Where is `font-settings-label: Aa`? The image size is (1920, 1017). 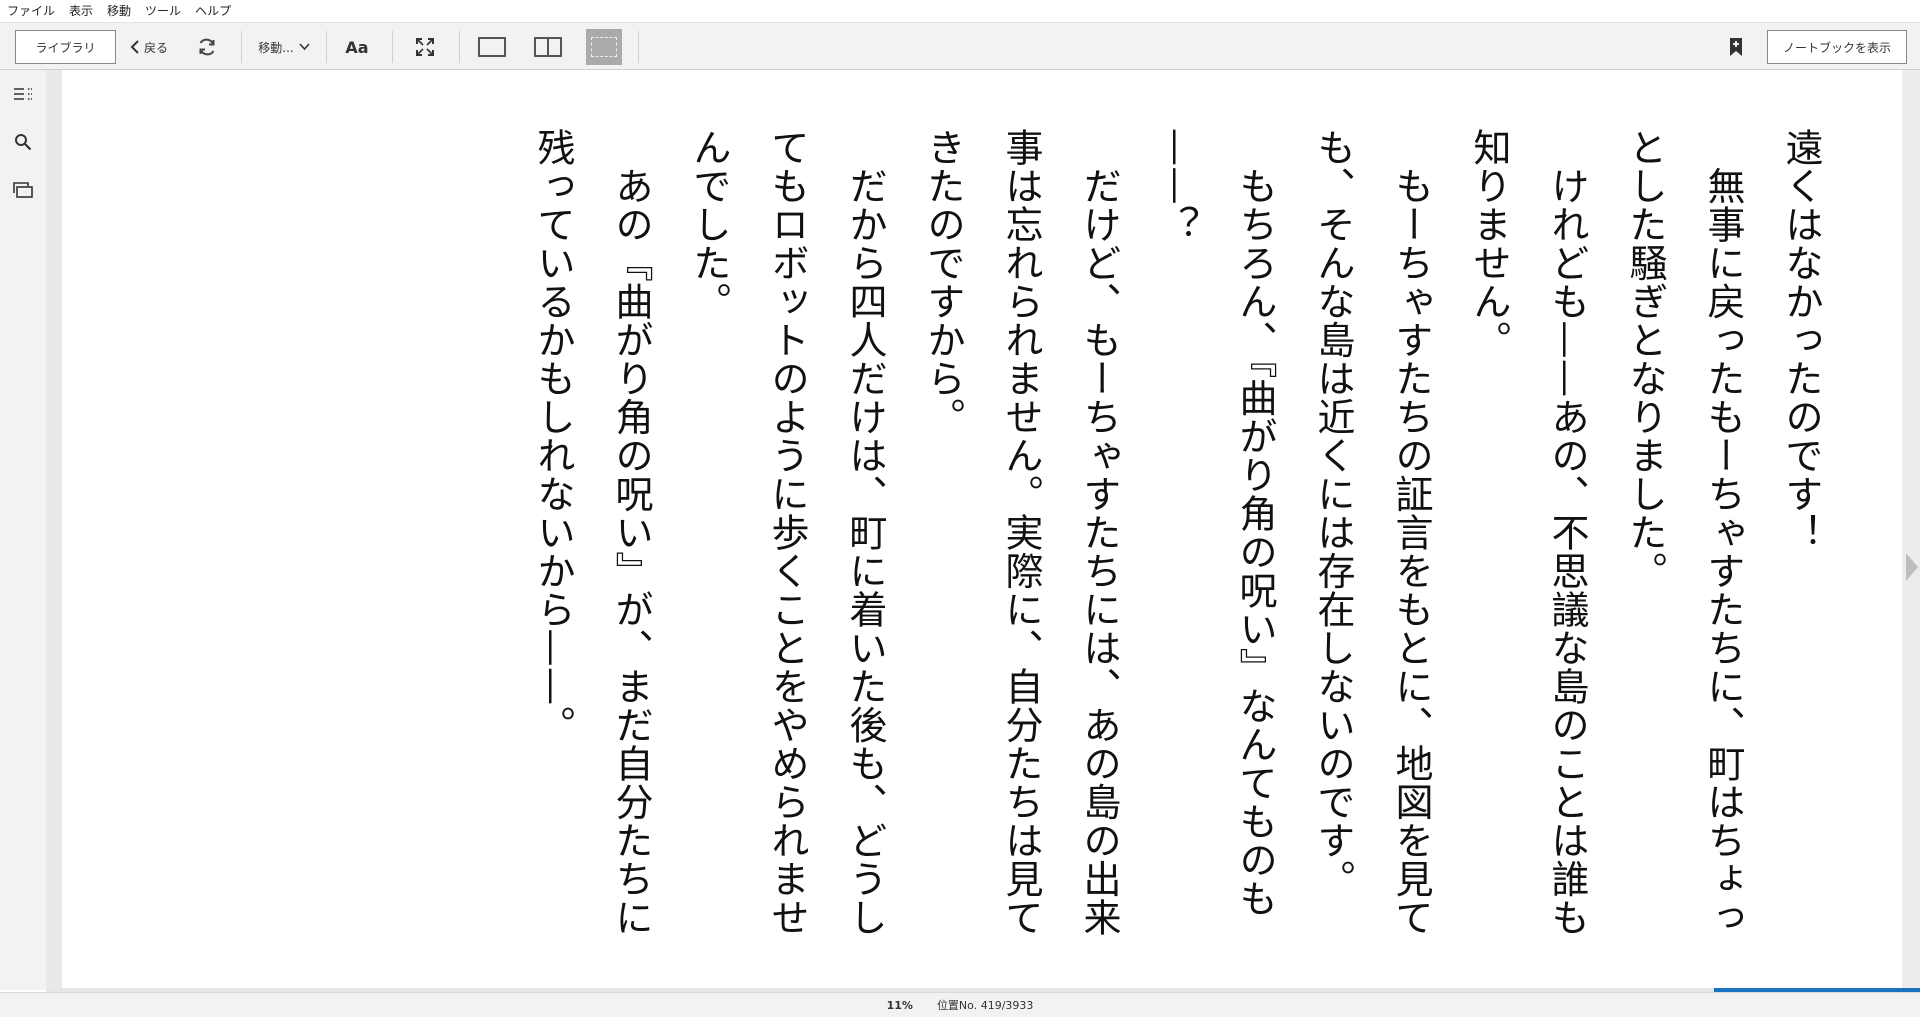
font-settings-label: Aa is located at coordinates (357, 47).